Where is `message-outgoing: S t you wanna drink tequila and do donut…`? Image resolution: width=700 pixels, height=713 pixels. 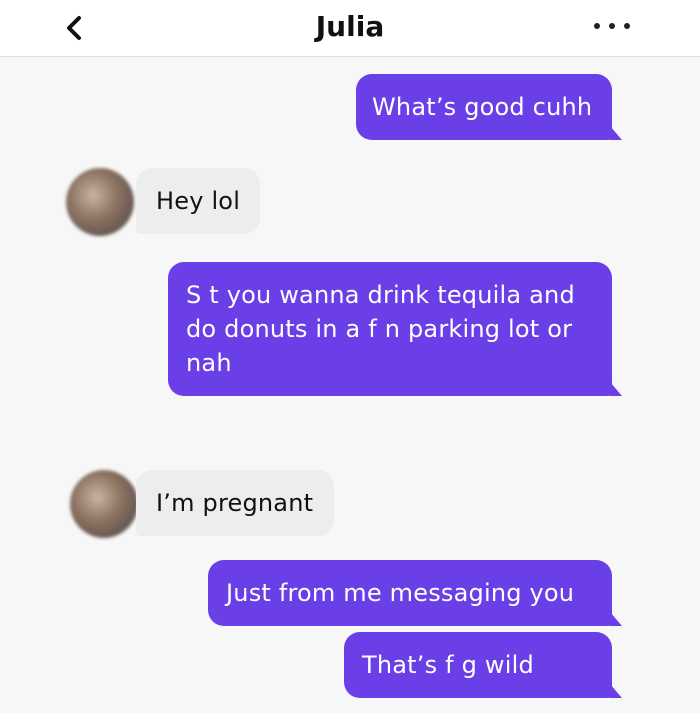 message-outgoing: S t you wanna drink tequila and do donut… is located at coordinates (395, 329).